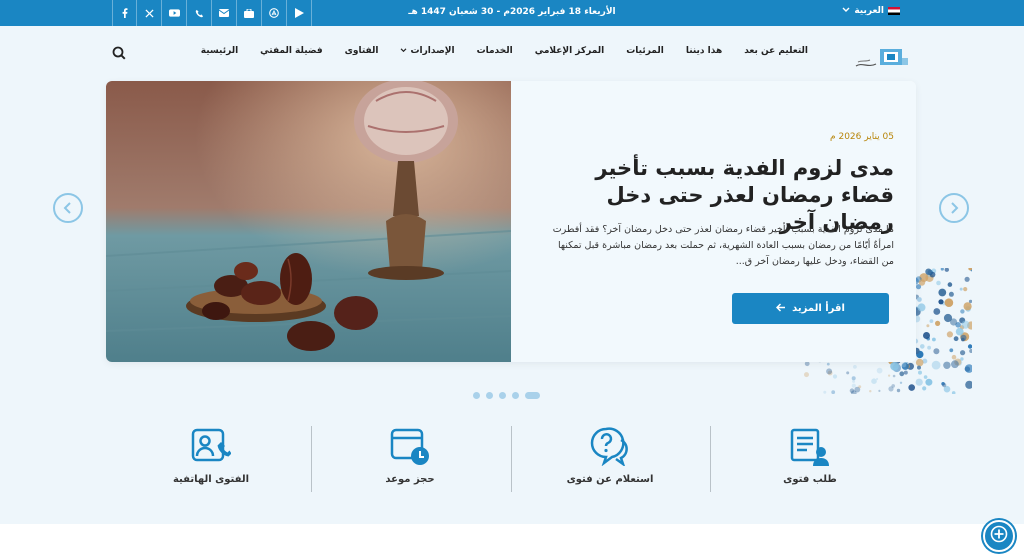  I want to click on read-more-label: اقرأ المزيد, so click(818, 308).